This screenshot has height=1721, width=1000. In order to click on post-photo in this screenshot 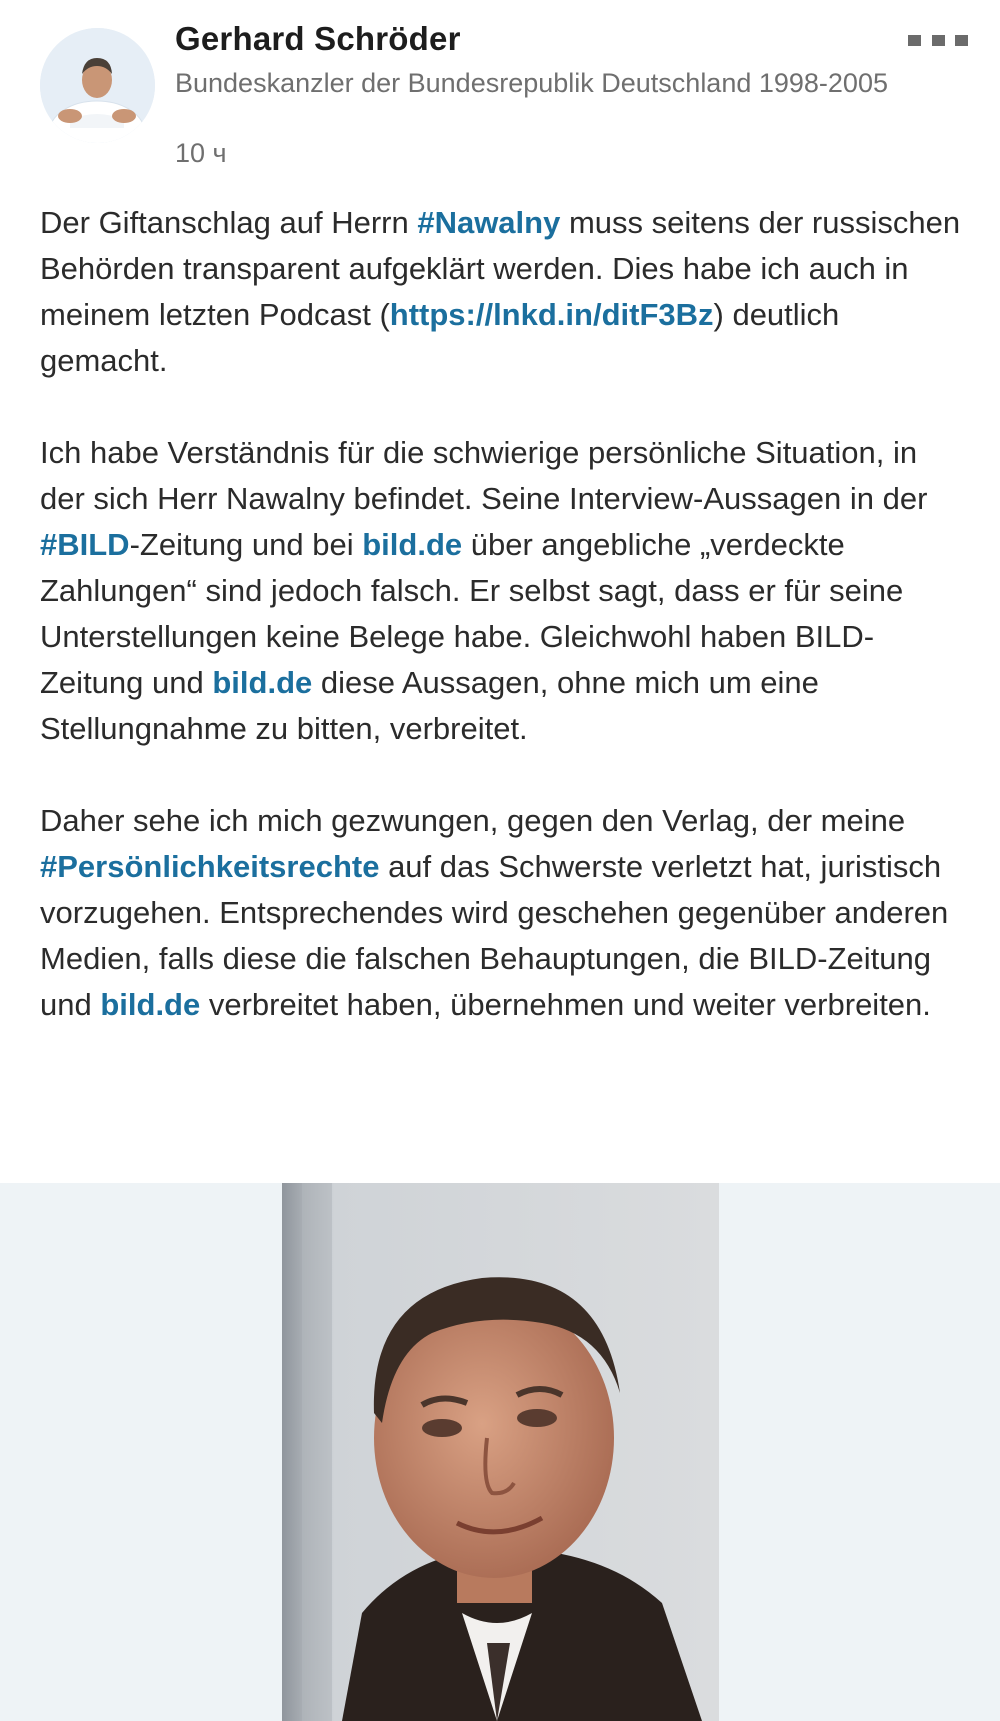, I will do `click(500, 1452)`.